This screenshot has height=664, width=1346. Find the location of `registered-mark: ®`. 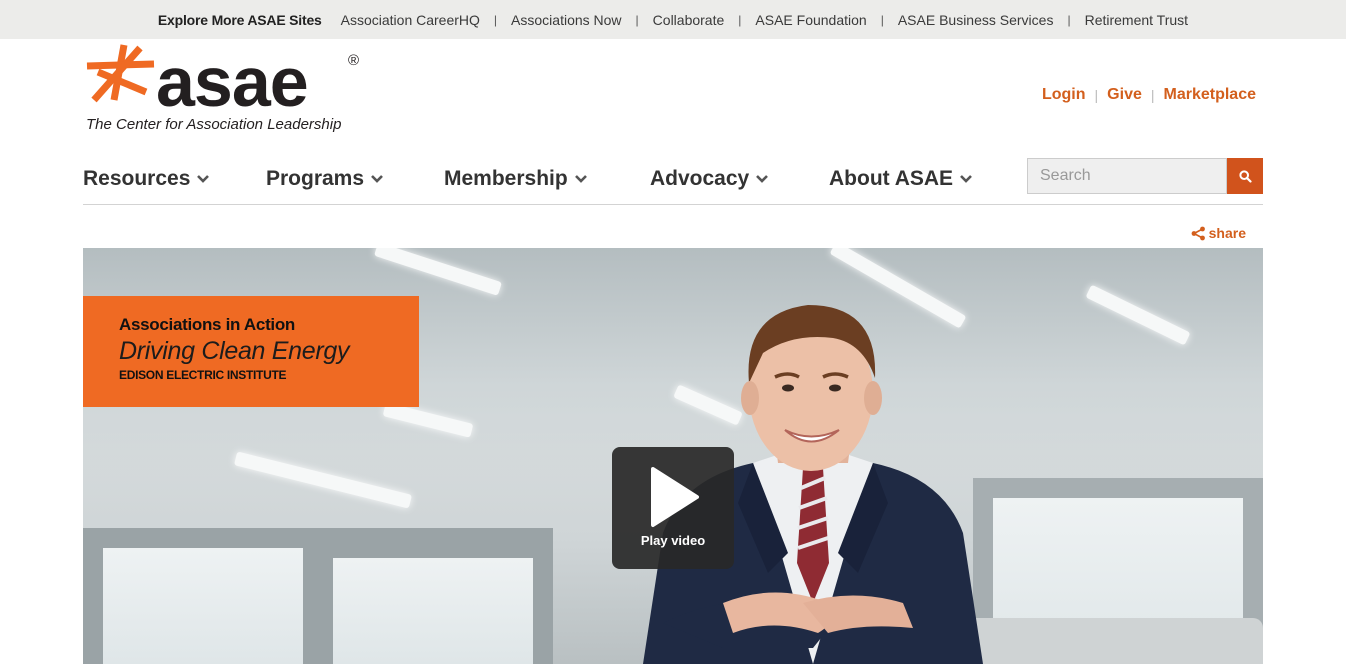

registered-mark: ® is located at coordinates (354, 60).